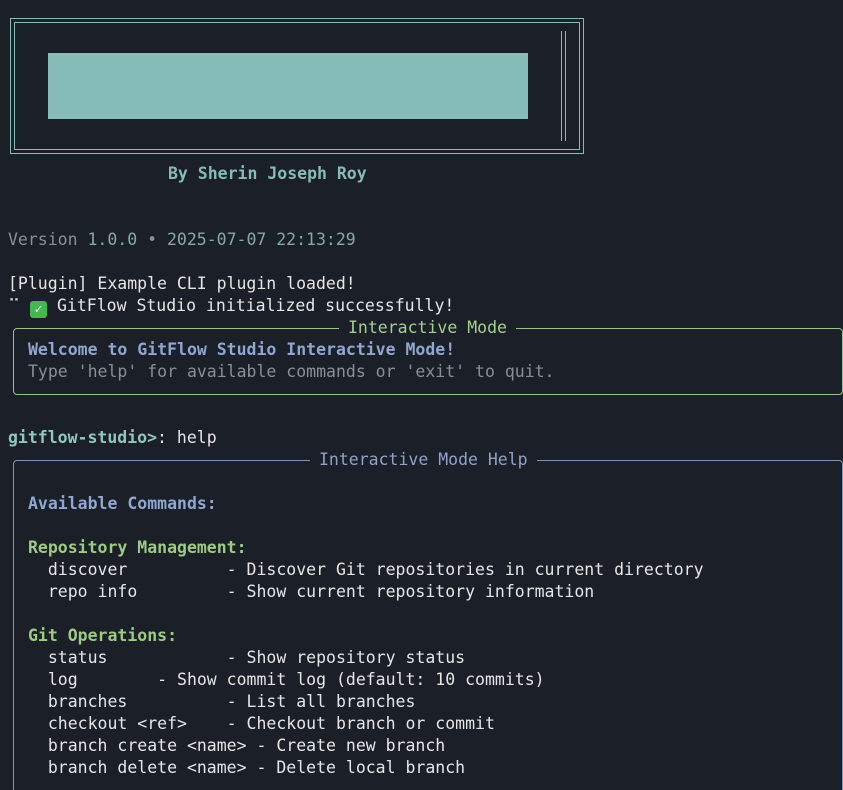  Describe the element at coordinates (103, 635) in the screenshot. I see `section-title-git-operations: Git Operations:` at that location.